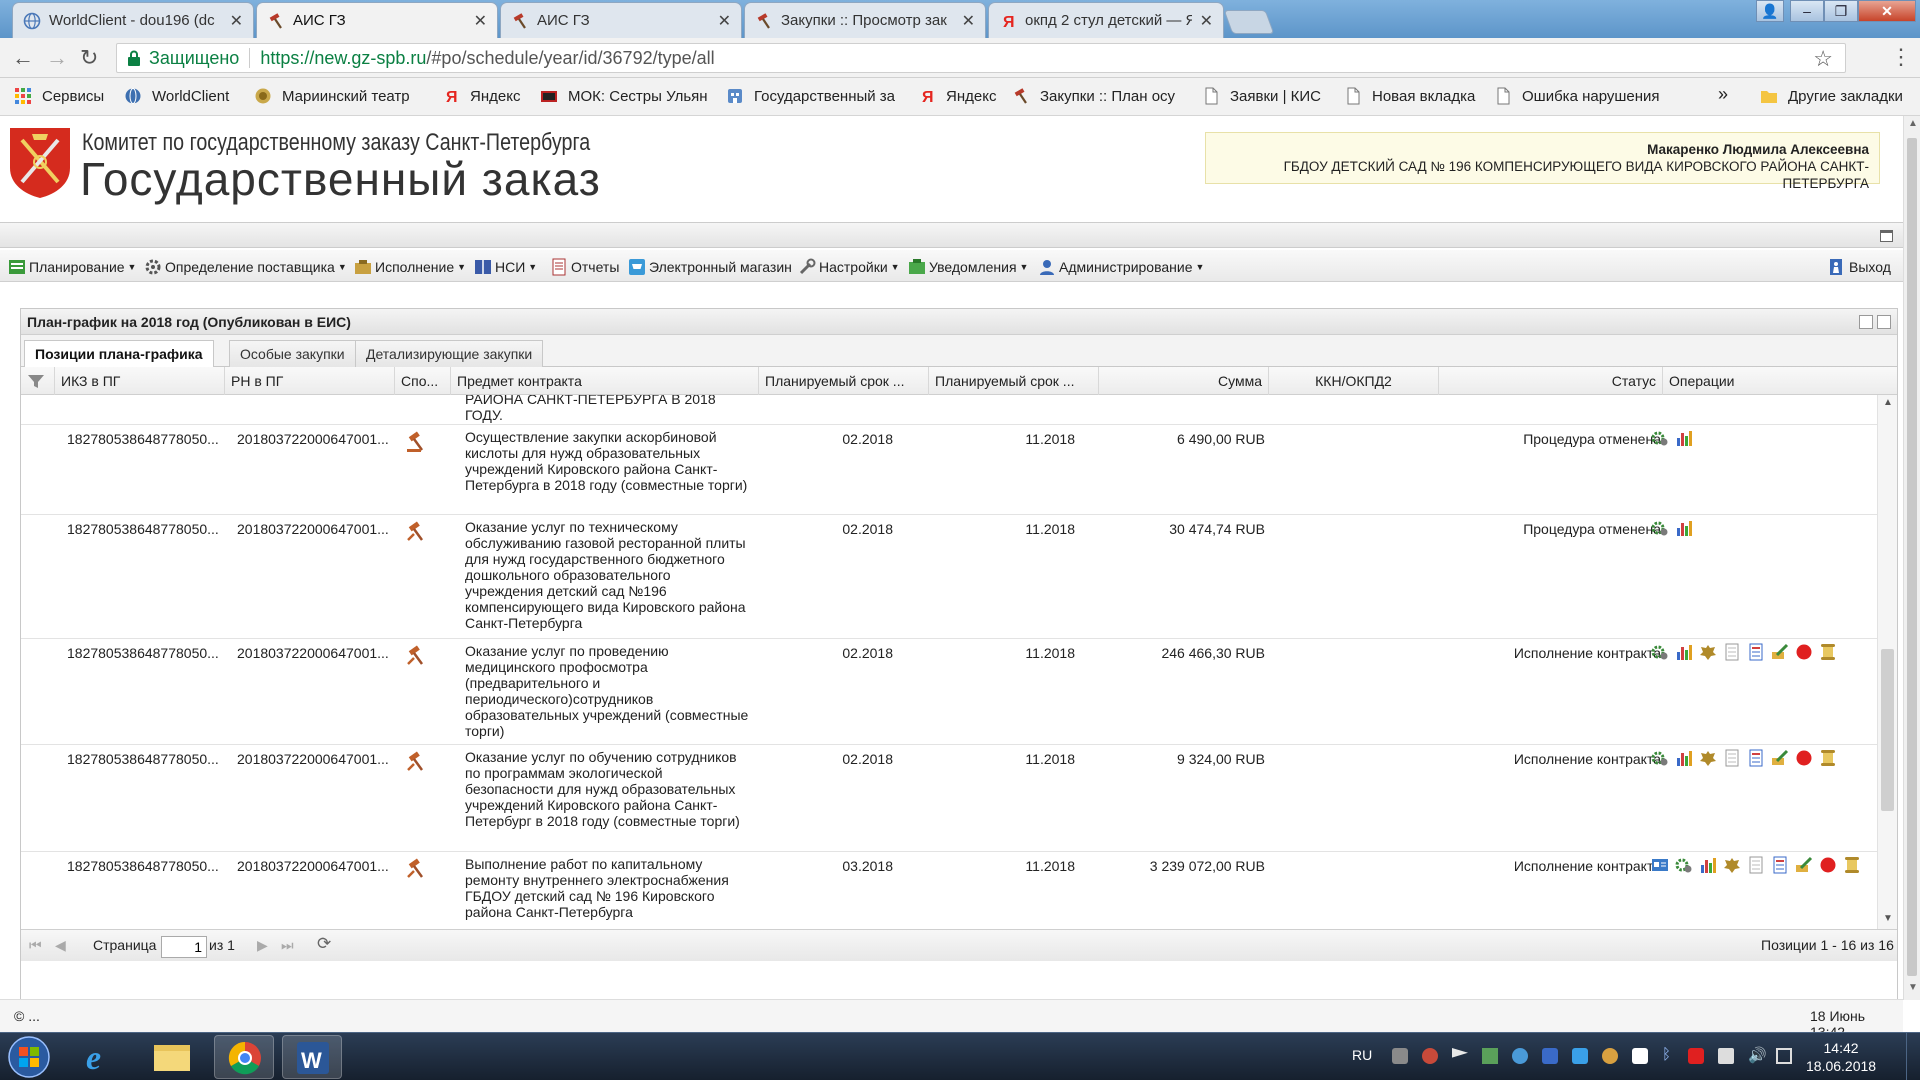  What do you see at coordinates (1520, 1056) in the screenshot?
I see `tray-sync-icon` at bounding box center [1520, 1056].